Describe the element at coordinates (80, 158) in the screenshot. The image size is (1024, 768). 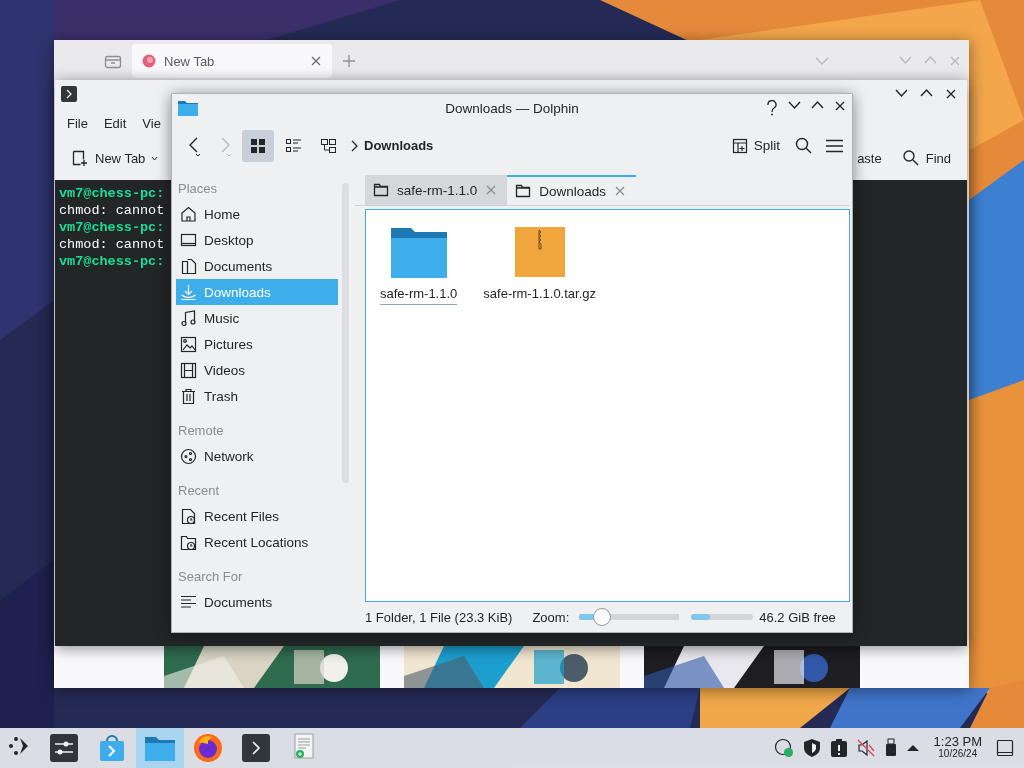
I see `new-tab-icon` at that location.